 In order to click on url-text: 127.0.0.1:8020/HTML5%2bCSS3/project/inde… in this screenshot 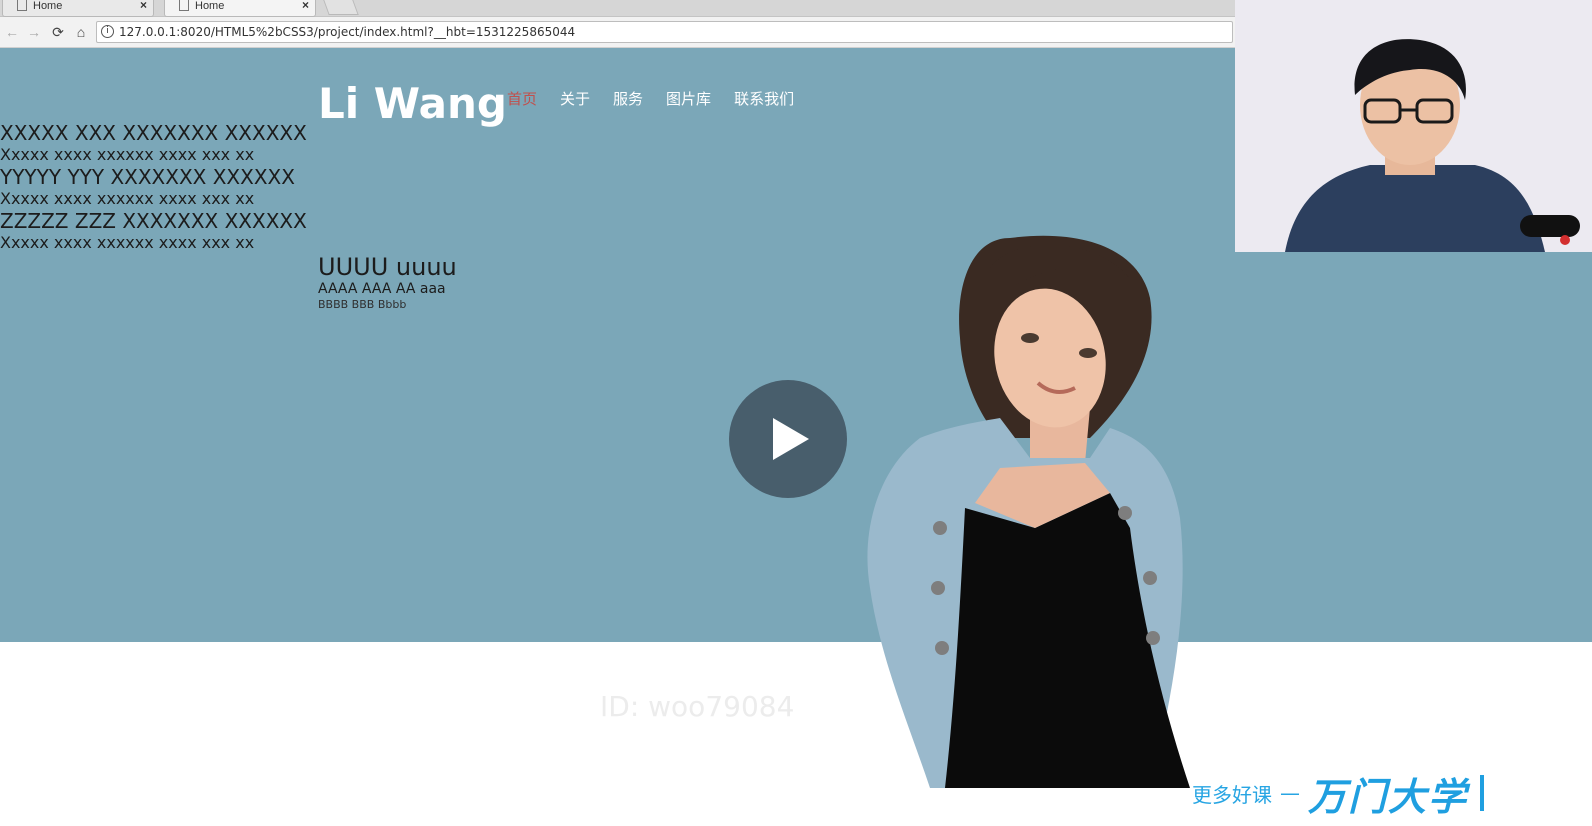, I will do `click(347, 32)`.